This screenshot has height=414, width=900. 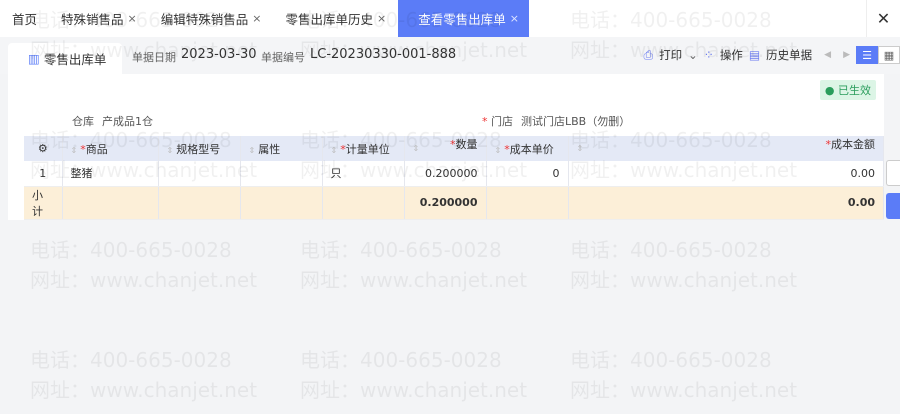 I want to click on doc-tab: ▥ 零售出库单, so click(x=65, y=58).